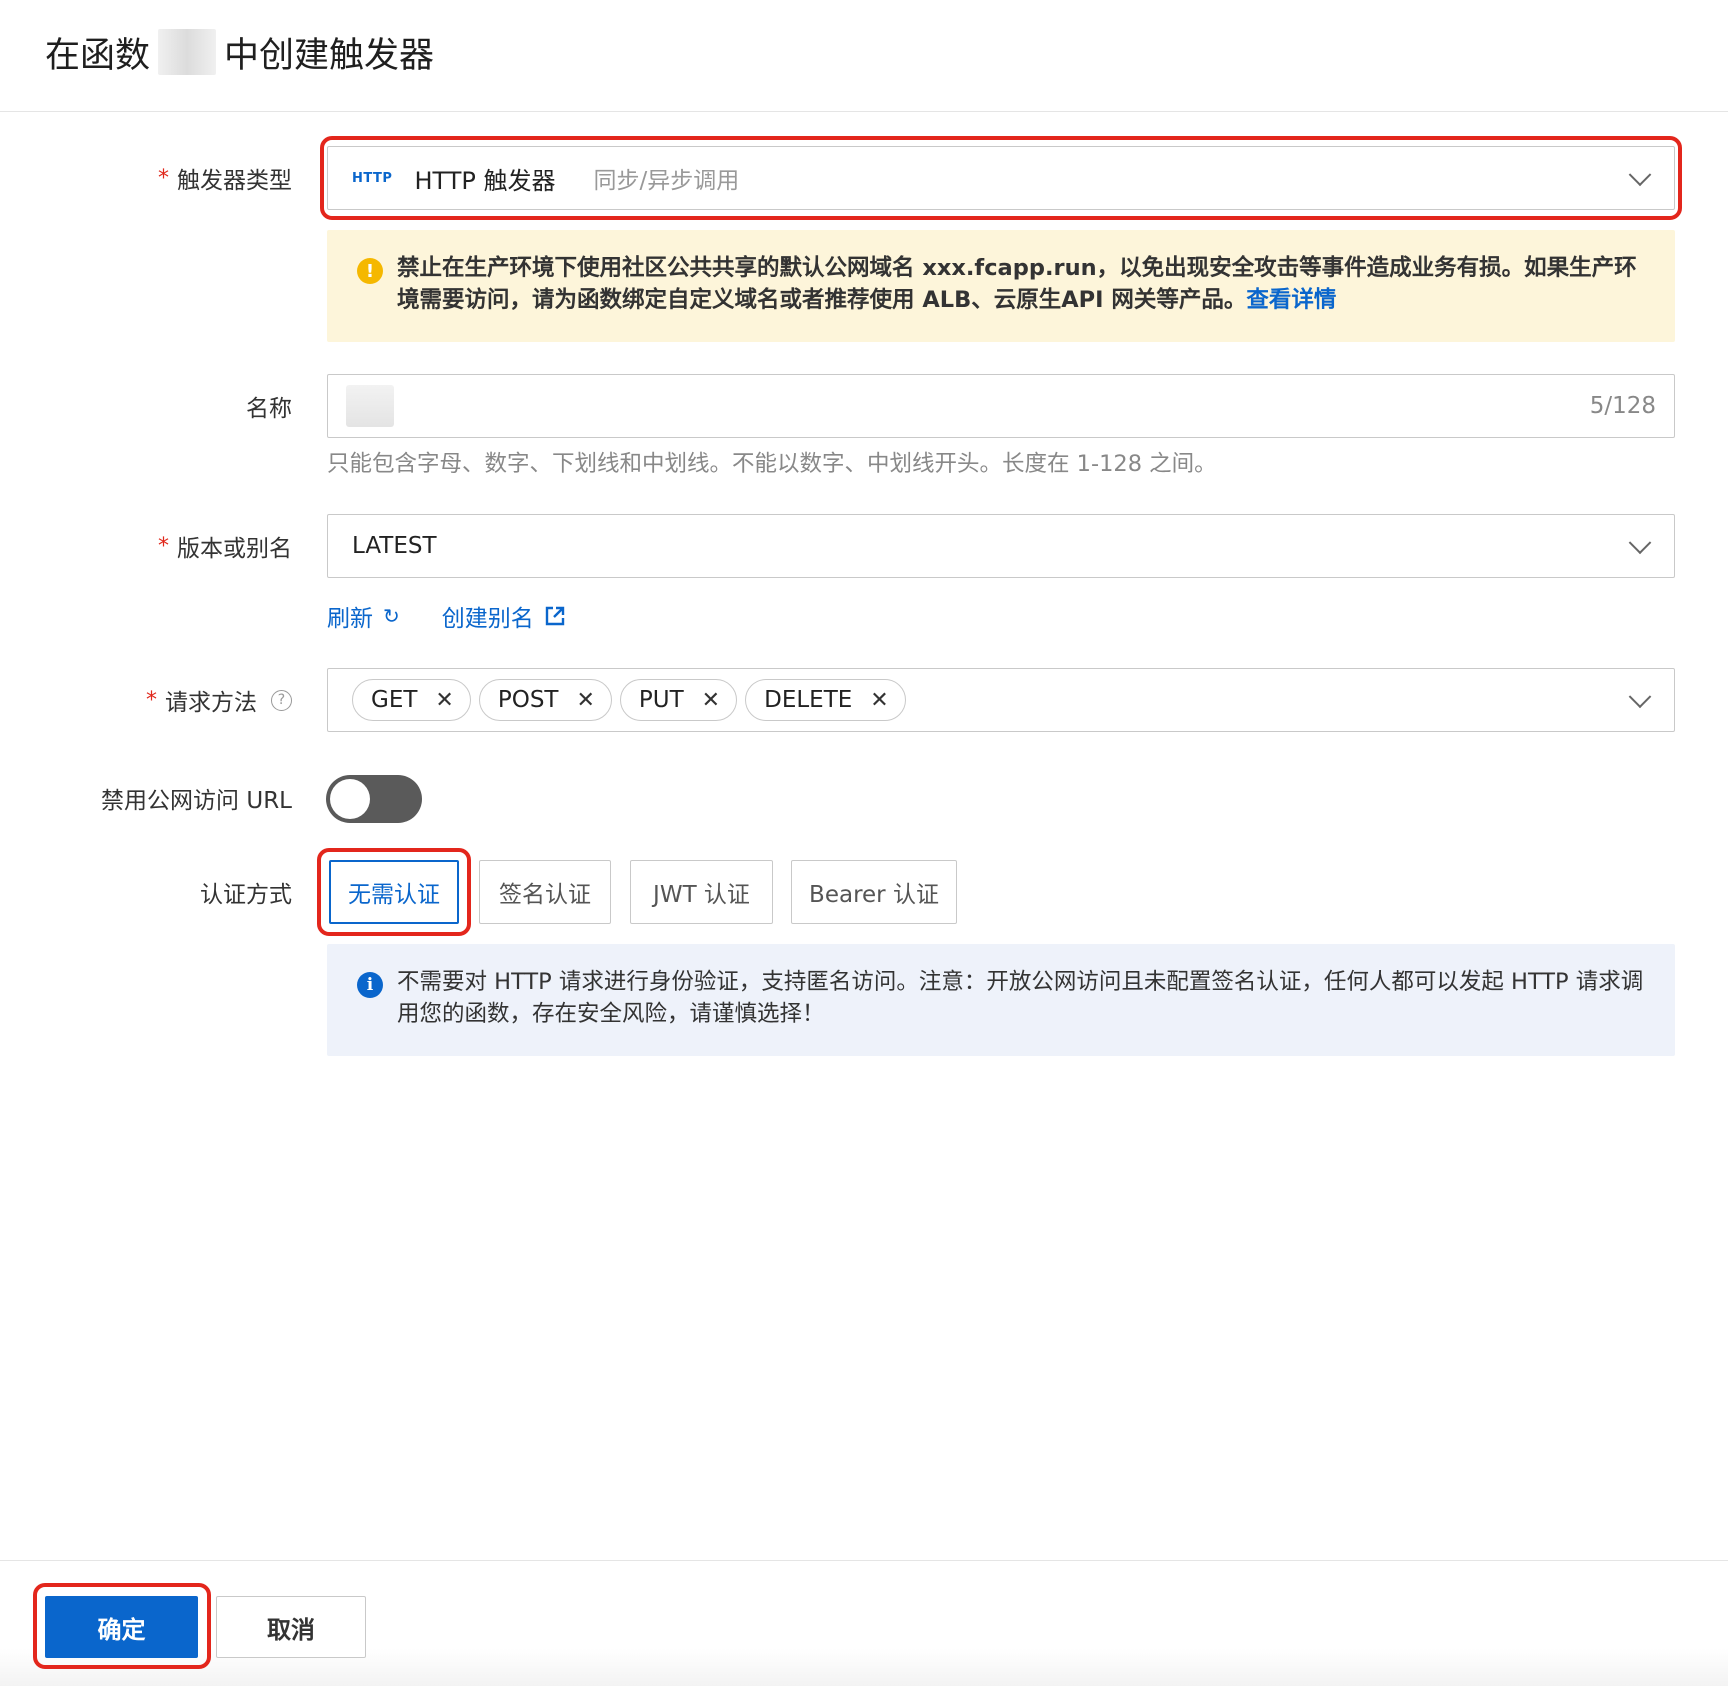 This screenshot has width=1728, height=1686. What do you see at coordinates (196, 801) in the screenshot?
I see `disable-public-url-label: 禁用公网访问 URL` at bounding box center [196, 801].